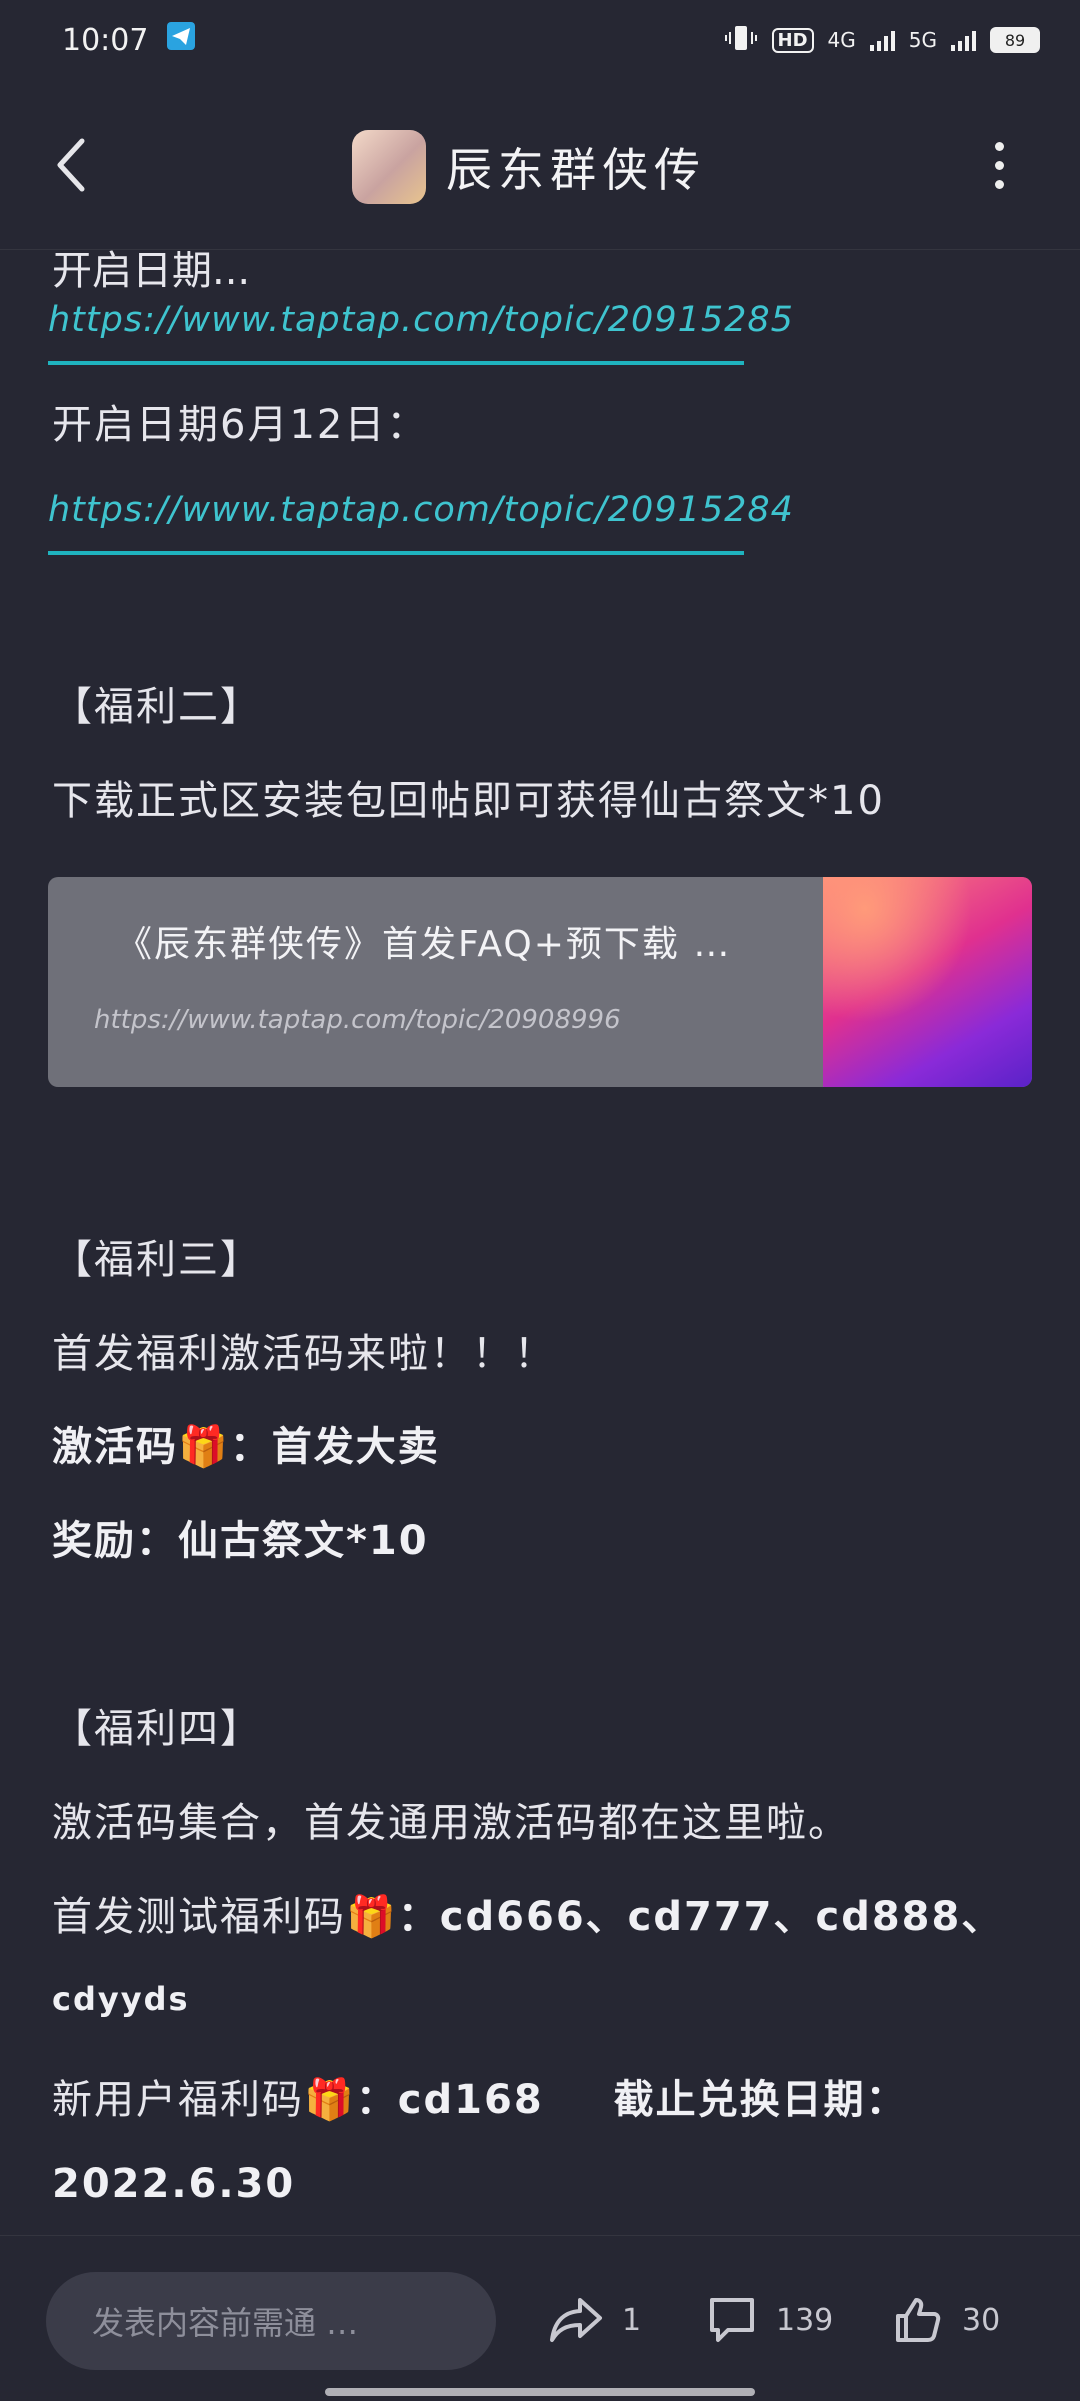  Describe the element at coordinates (181, 40) in the screenshot. I see `telegram-icon` at that location.